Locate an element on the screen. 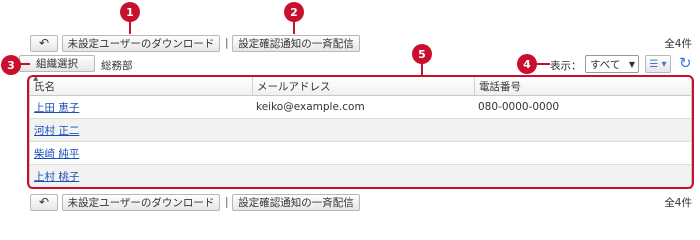 Image resolution: width=700 pixels, height=240 pixels. top-toolbar: ↶ 未設定ユーザーのダウンロード | 設定確認通知の一斉配信 全4件 is located at coordinates (350, 43).